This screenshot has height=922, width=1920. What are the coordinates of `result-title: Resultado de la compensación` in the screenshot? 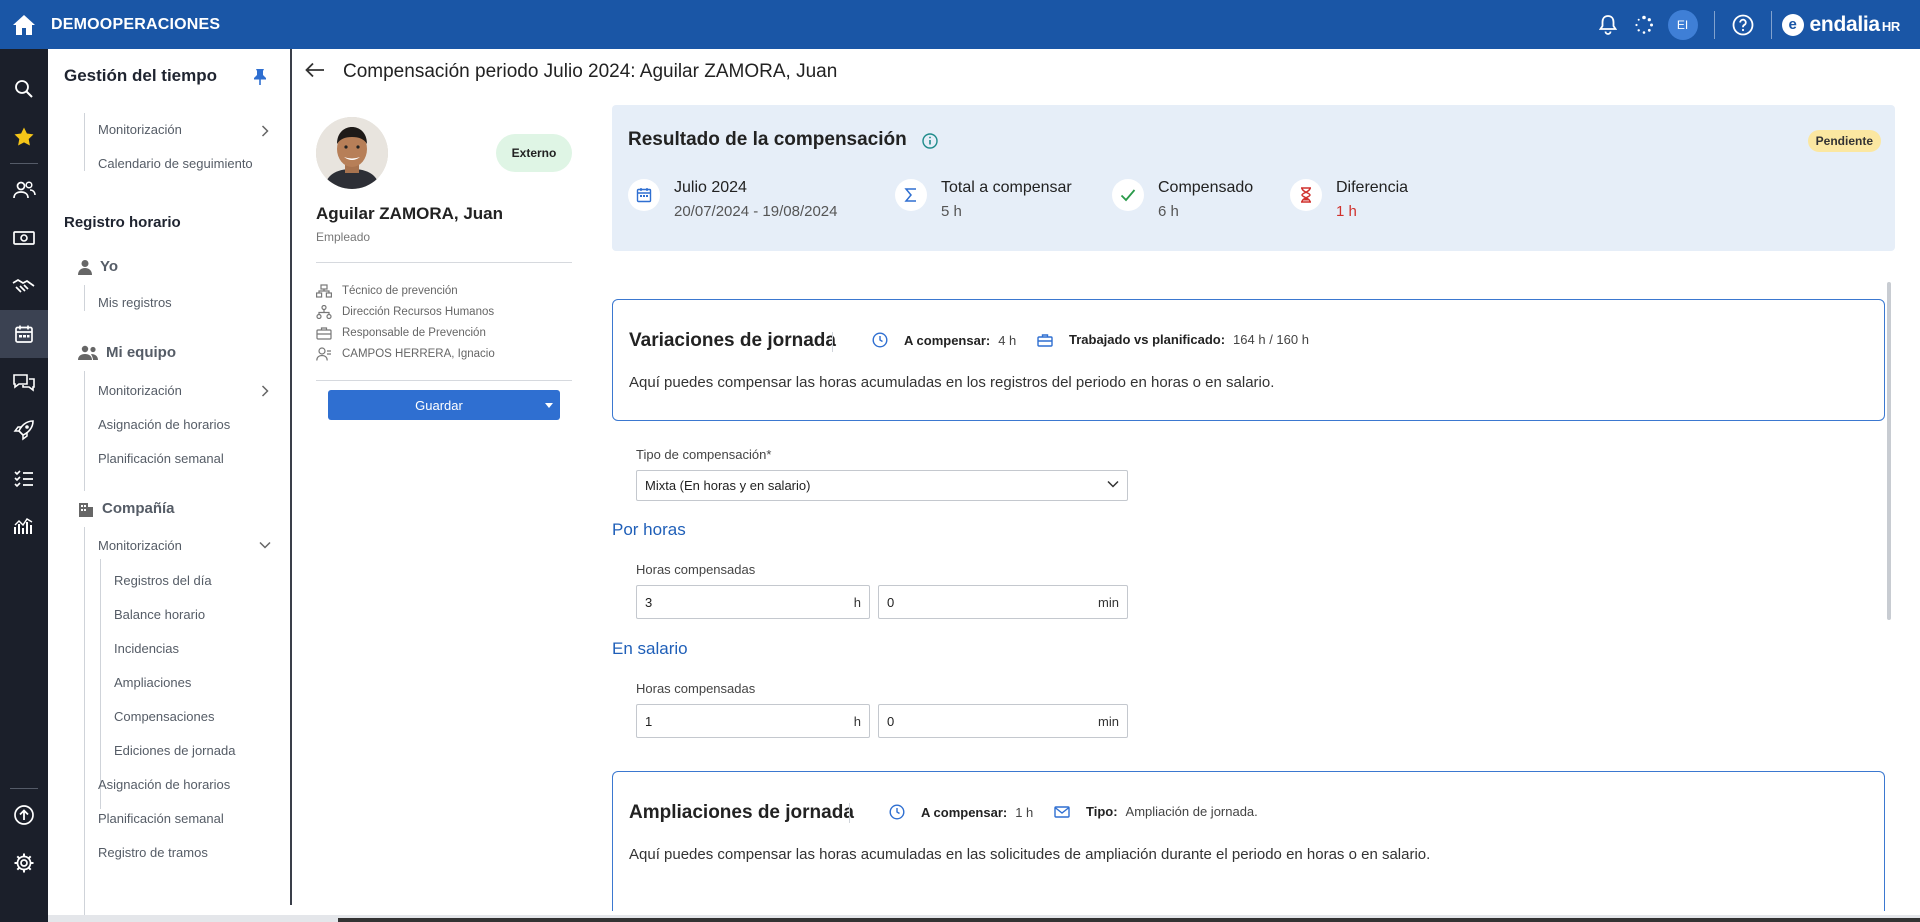 It's located at (767, 139).